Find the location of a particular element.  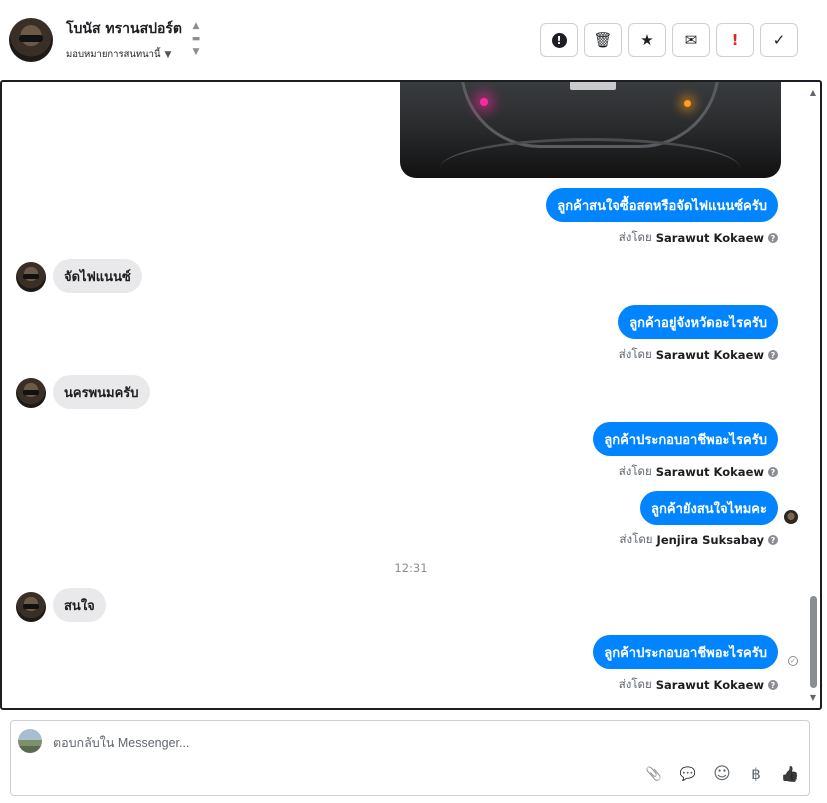

scroll-thumb is located at coordinates (813, 642).